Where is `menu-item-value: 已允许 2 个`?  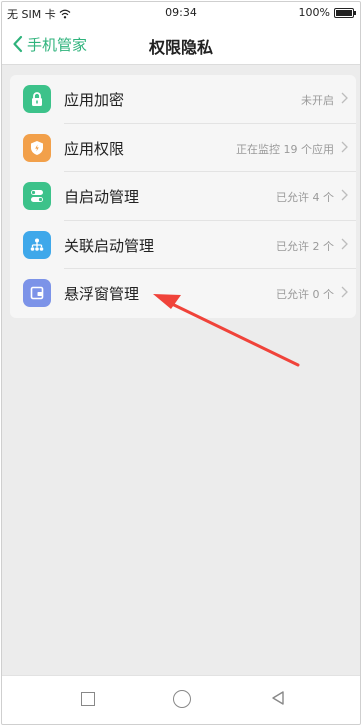
menu-item-value: 已允许 2 个 is located at coordinates (305, 246).